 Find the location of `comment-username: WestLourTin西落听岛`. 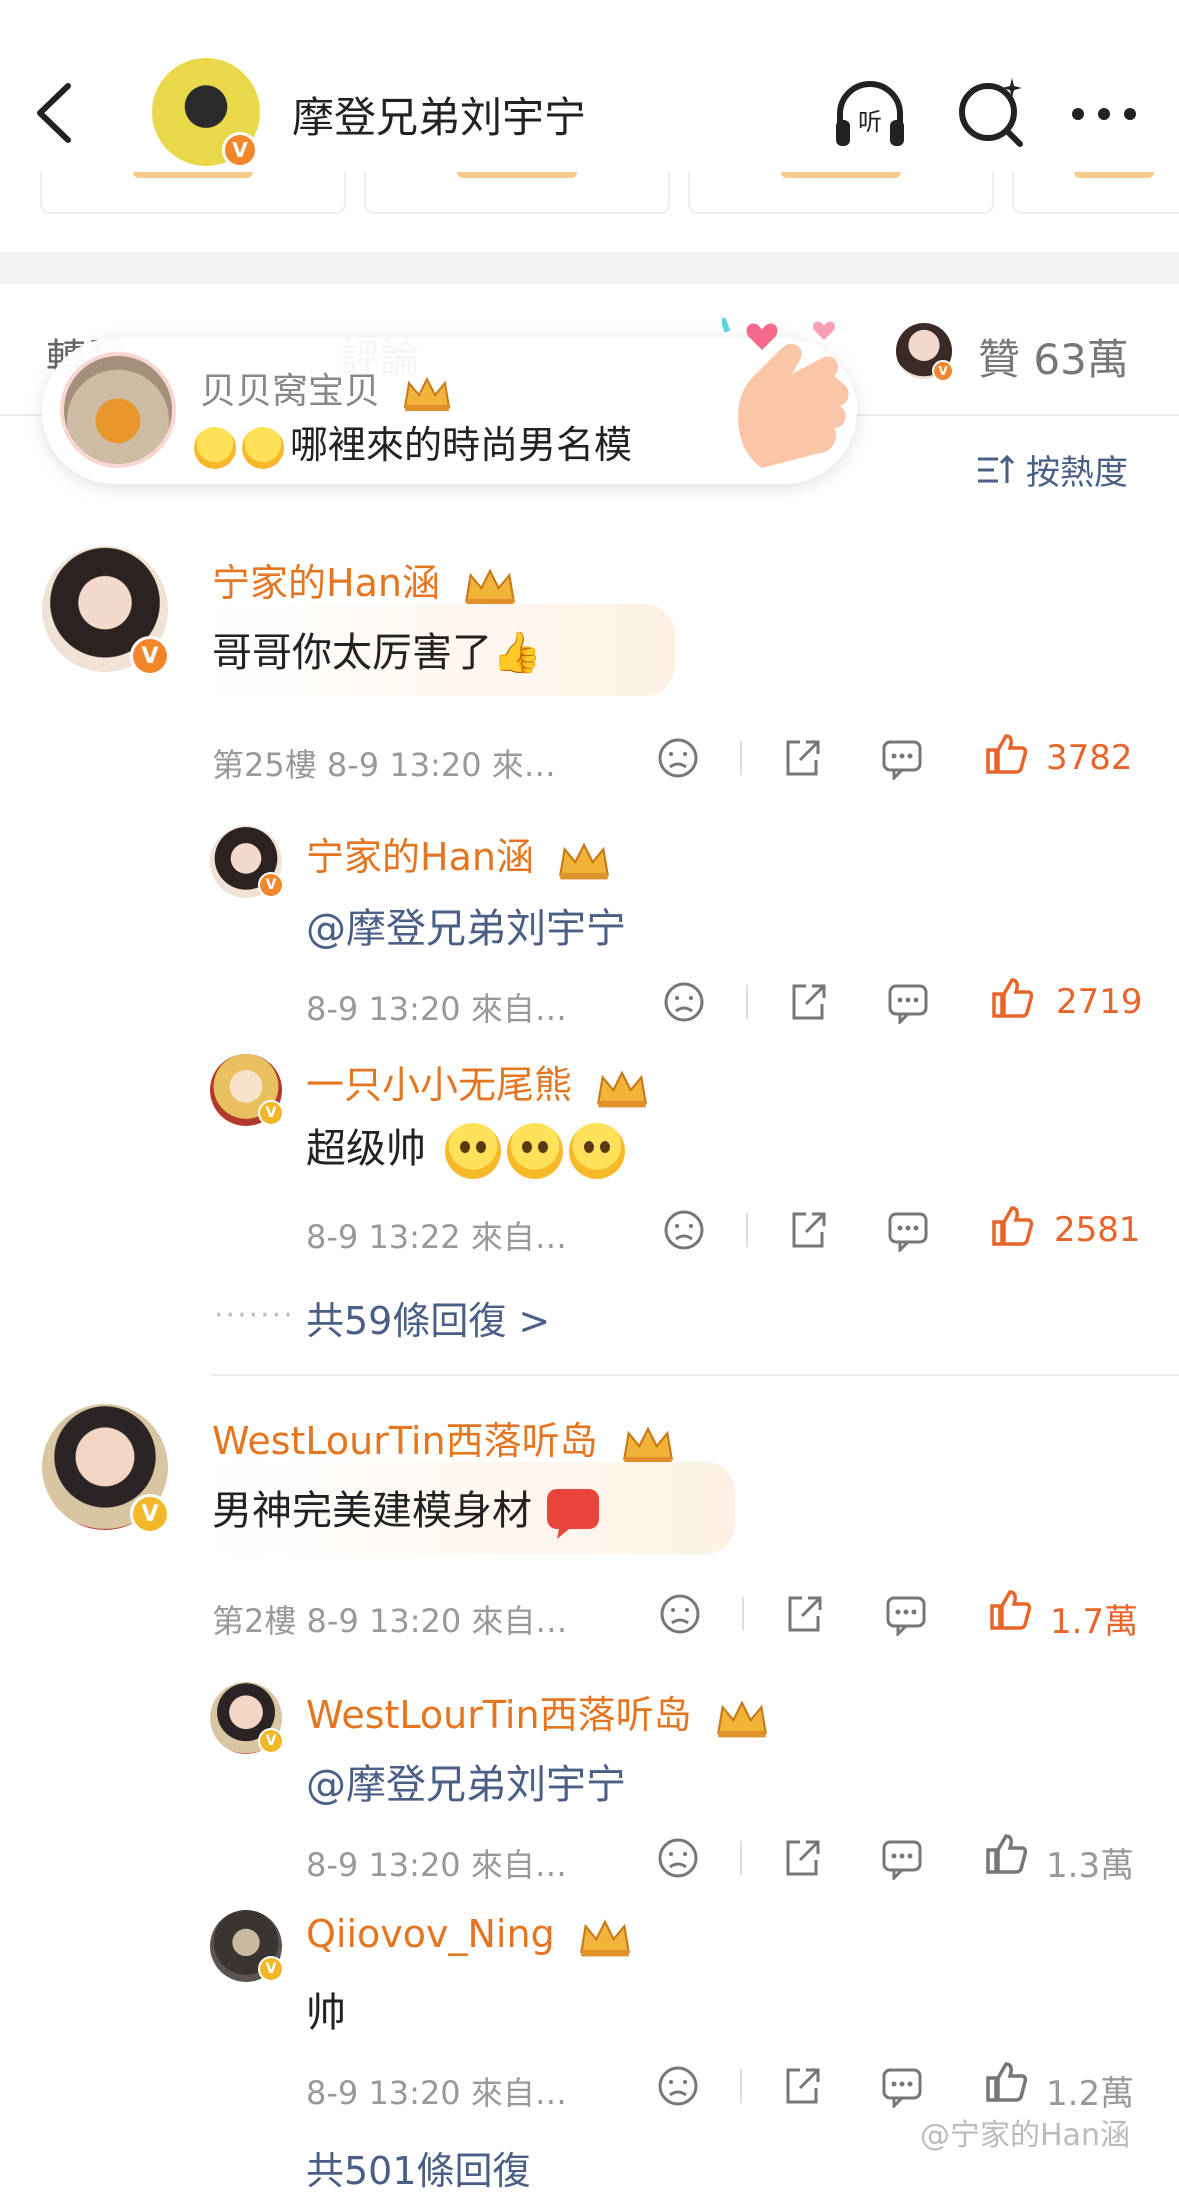

comment-username: WestLourTin西落听岛 is located at coordinates (444, 1438).